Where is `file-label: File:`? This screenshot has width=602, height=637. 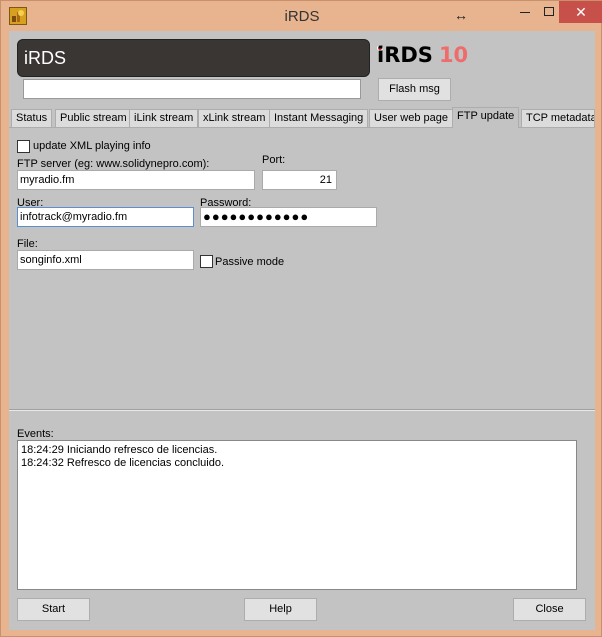 file-label: File: is located at coordinates (27, 244).